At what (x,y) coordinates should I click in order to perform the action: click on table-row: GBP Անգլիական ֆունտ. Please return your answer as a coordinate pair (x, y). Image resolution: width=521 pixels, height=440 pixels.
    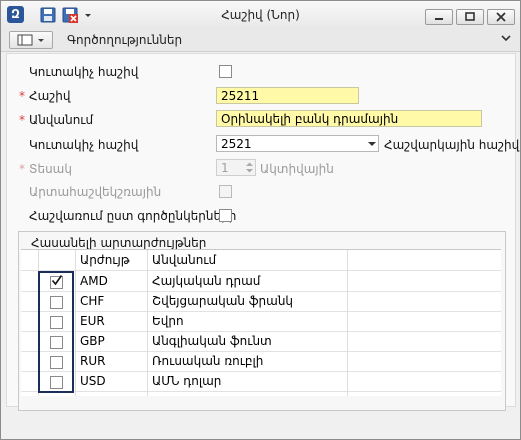
    Looking at the image, I should click on (261, 341).